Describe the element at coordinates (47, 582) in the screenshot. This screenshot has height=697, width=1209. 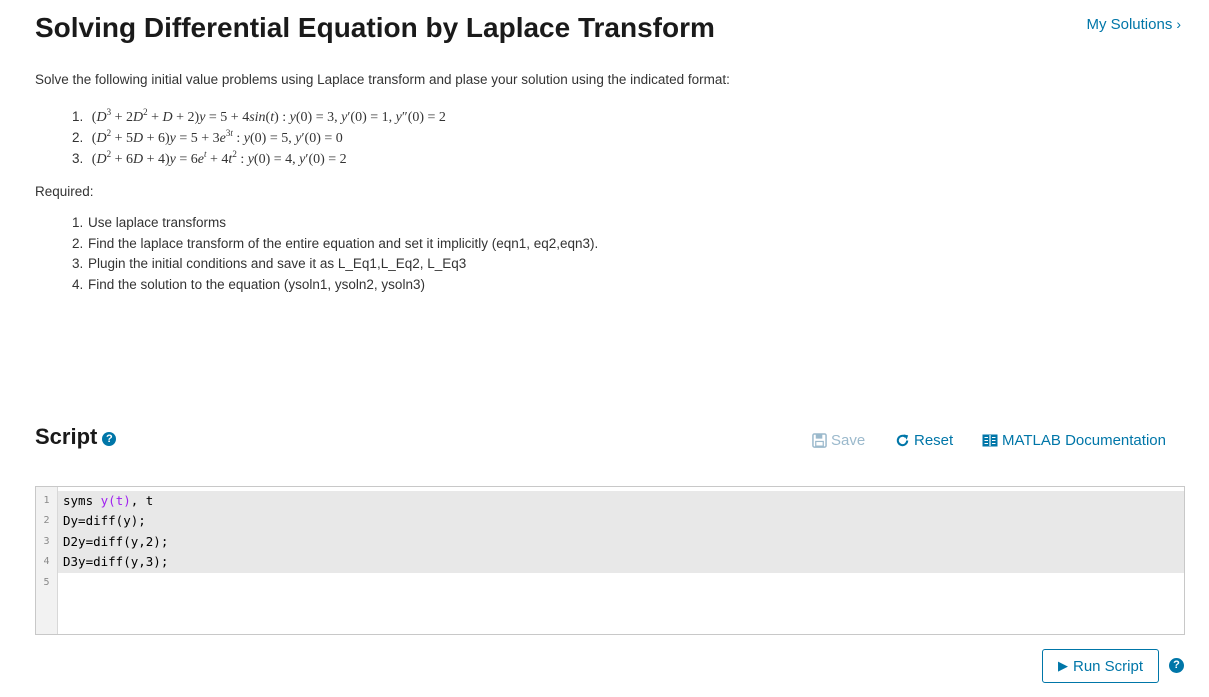
I see `line-number: 5` at that location.